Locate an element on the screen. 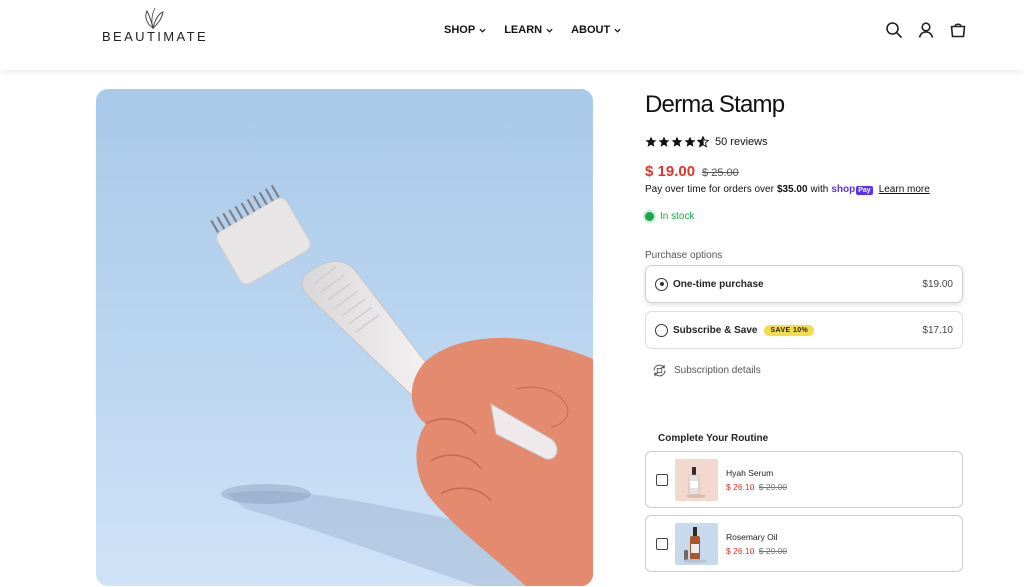 The width and height of the screenshot is (1024, 587). shop-pay-shop-text: shop is located at coordinates (843, 189).